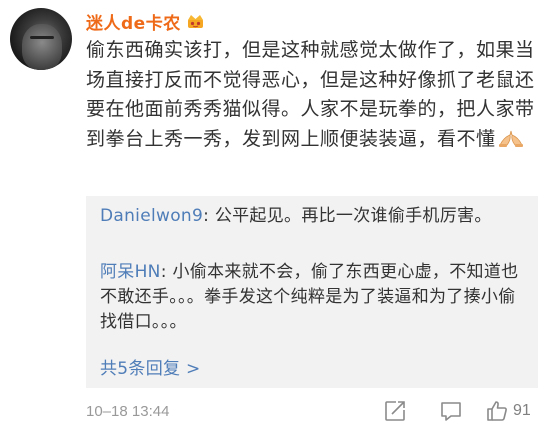  What do you see at coordinates (42, 47) in the screenshot?
I see `avatar-face` at bounding box center [42, 47].